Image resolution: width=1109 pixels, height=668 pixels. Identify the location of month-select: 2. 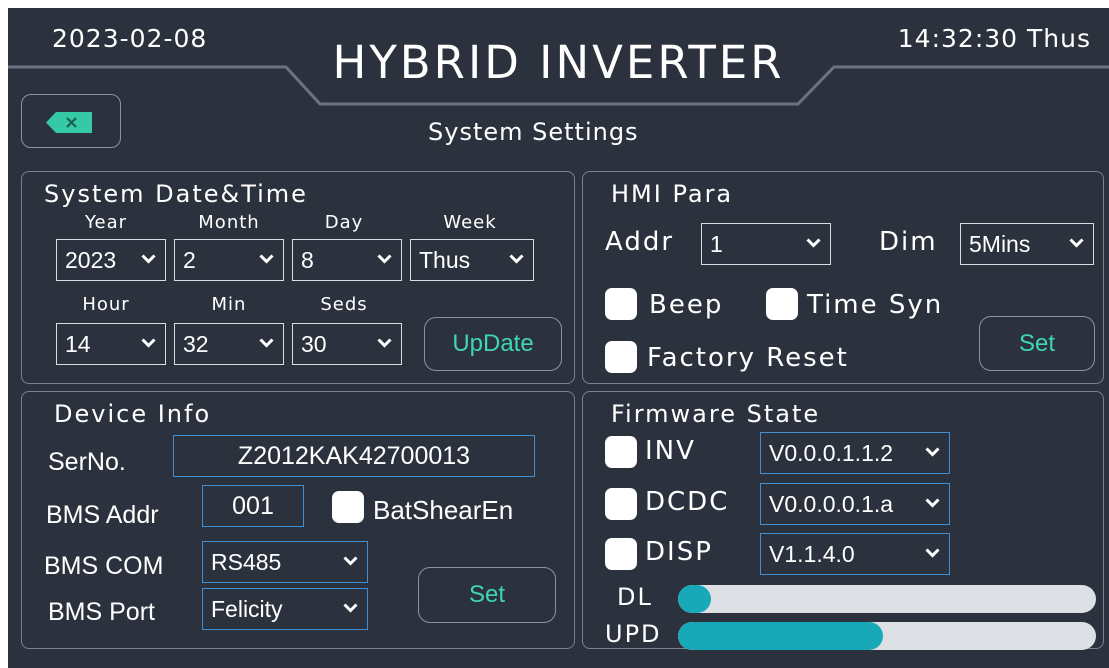
(229, 260).